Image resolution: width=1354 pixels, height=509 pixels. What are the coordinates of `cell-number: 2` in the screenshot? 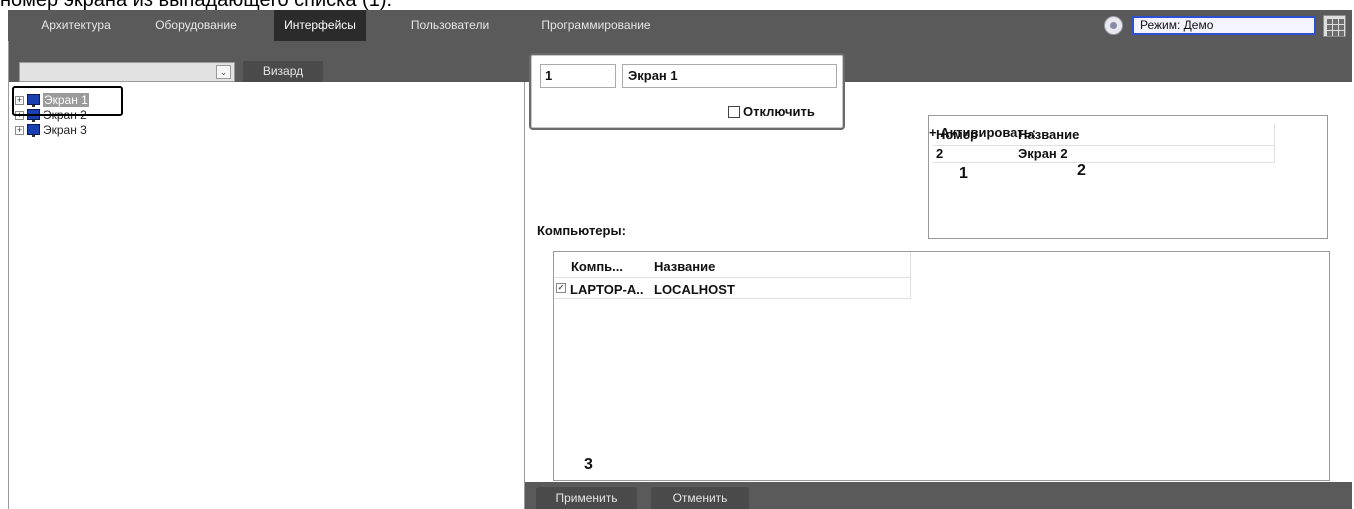 It's located at (940, 153).